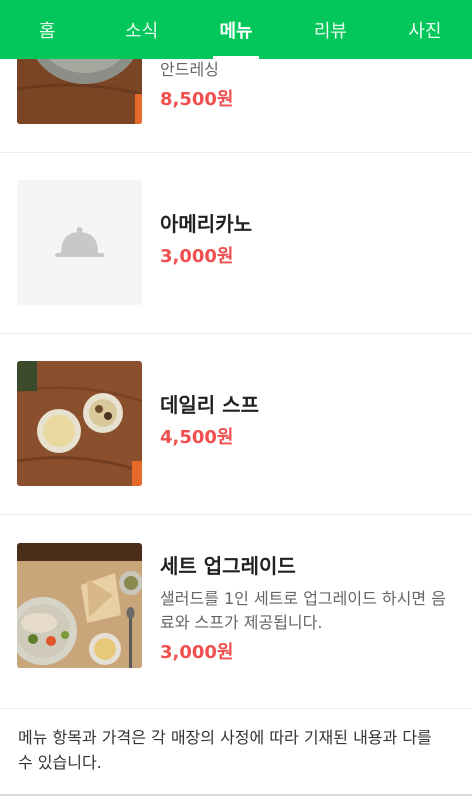  Describe the element at coordinates (197, 437) in the screenshot. I see `menu-item-price: 4,500원` at that location.